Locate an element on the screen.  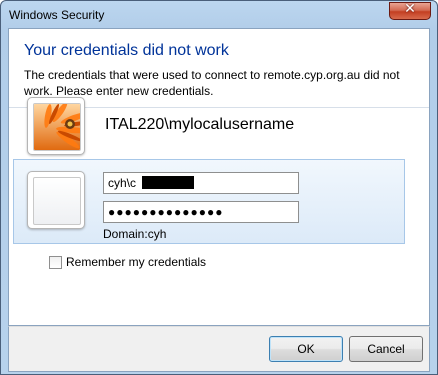
password-field: ●●●●●●●●●●●●●● is located at coordinates (201, 212).